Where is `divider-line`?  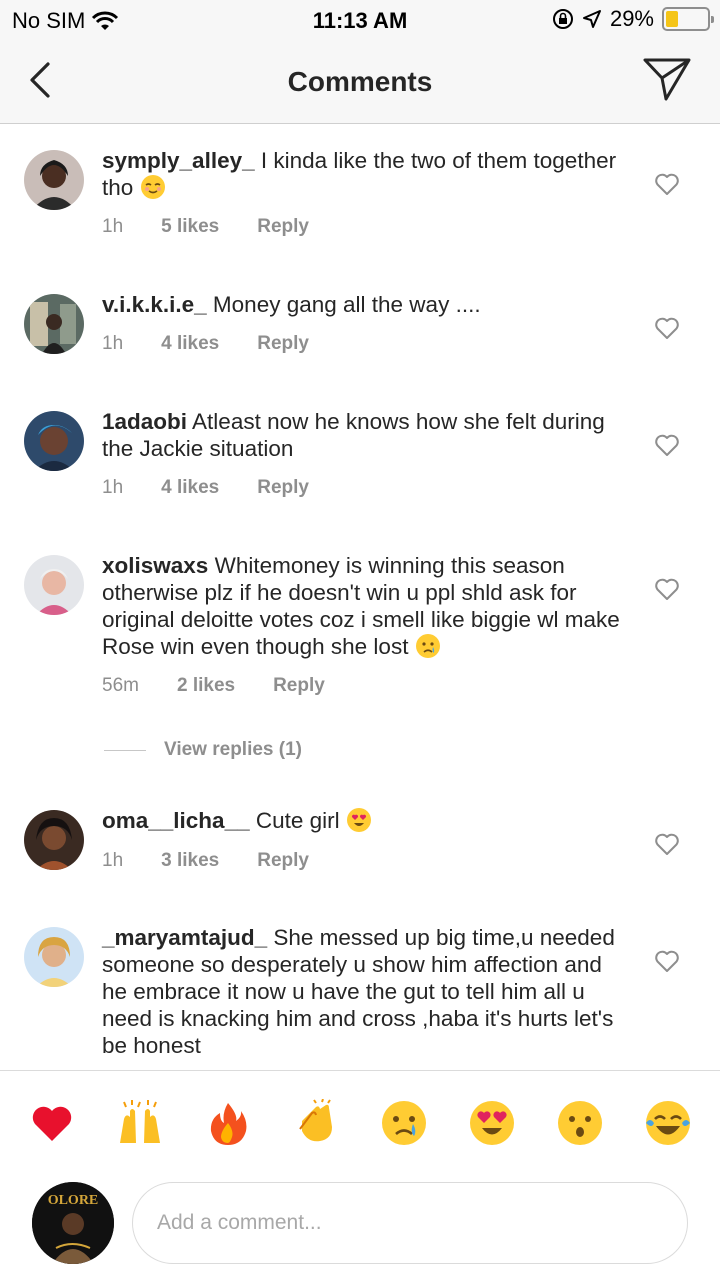
divider-line is located at coordinates (125, 750).